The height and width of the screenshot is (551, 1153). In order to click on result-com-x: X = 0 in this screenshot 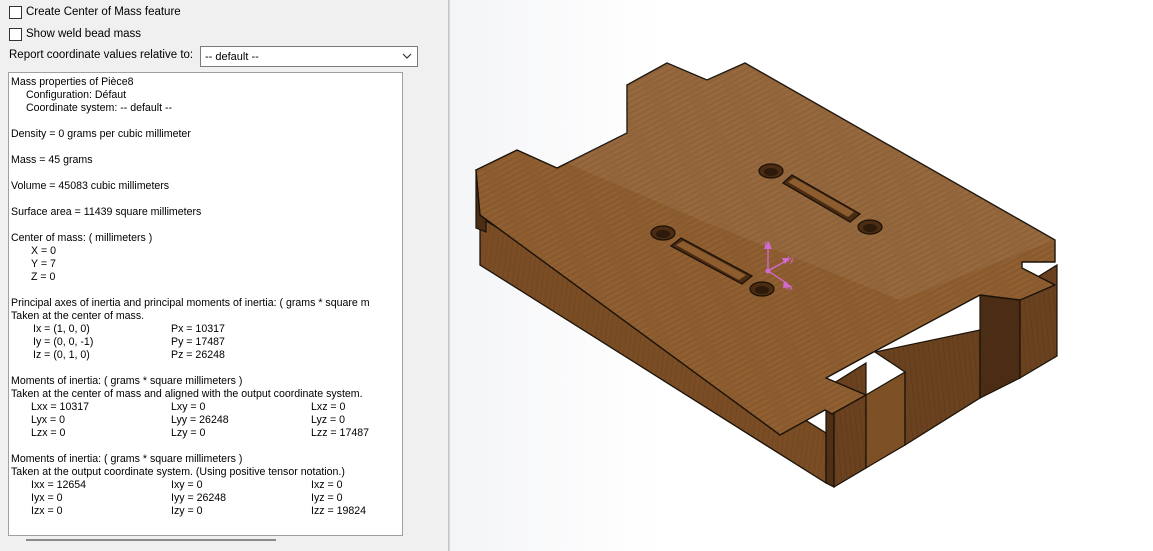, I will do `click(44, 251)`.